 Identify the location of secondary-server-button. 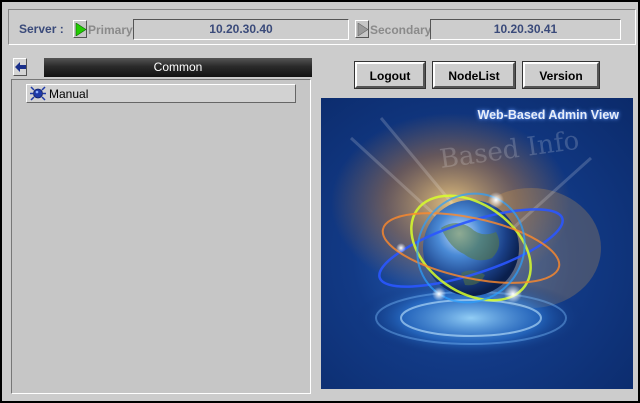
(362, 29).